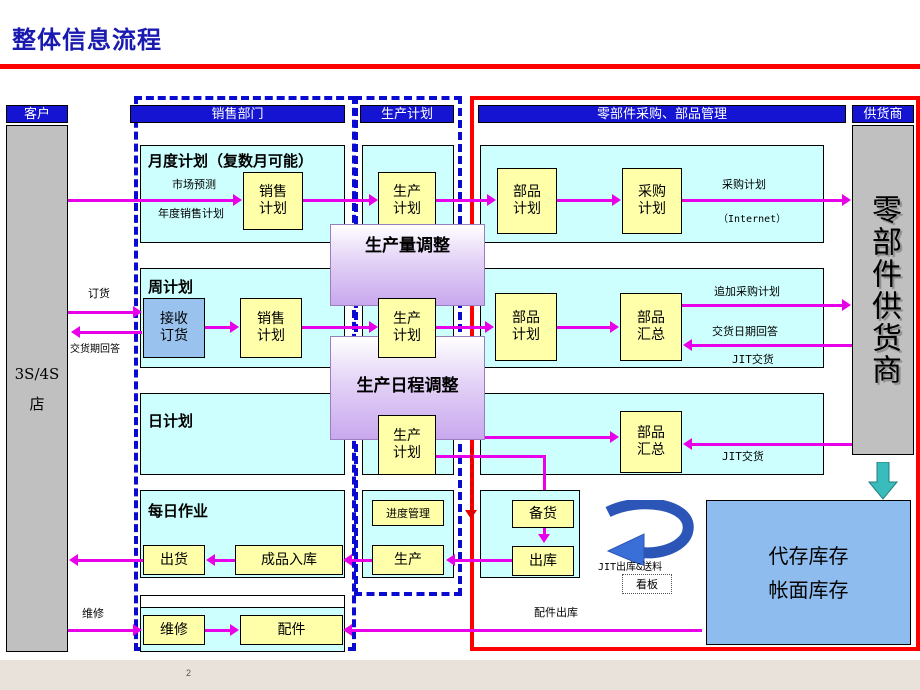 The height and width of the screenshot is (690, 920). Describe the element at coordinates (191, 213) in the screenshot. I see `label-annual-sales-plan: 年度销售计划` at that location.